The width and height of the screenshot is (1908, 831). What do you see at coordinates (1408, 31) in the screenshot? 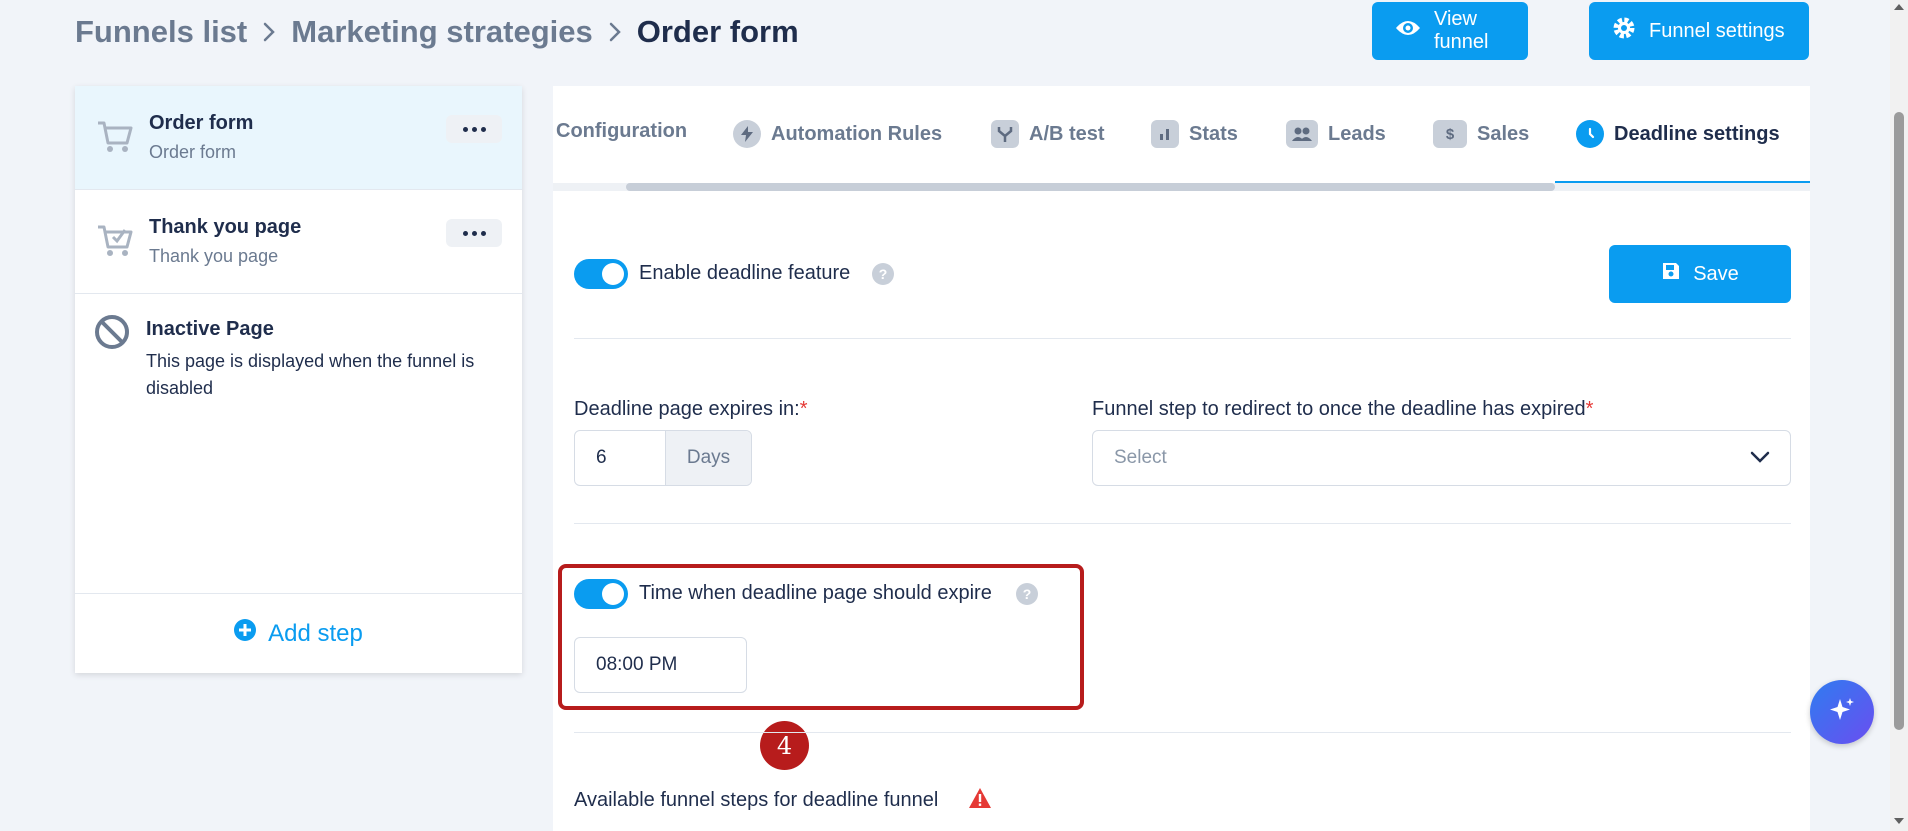
I see `eye-icon` at bounding box center [1408, 31].